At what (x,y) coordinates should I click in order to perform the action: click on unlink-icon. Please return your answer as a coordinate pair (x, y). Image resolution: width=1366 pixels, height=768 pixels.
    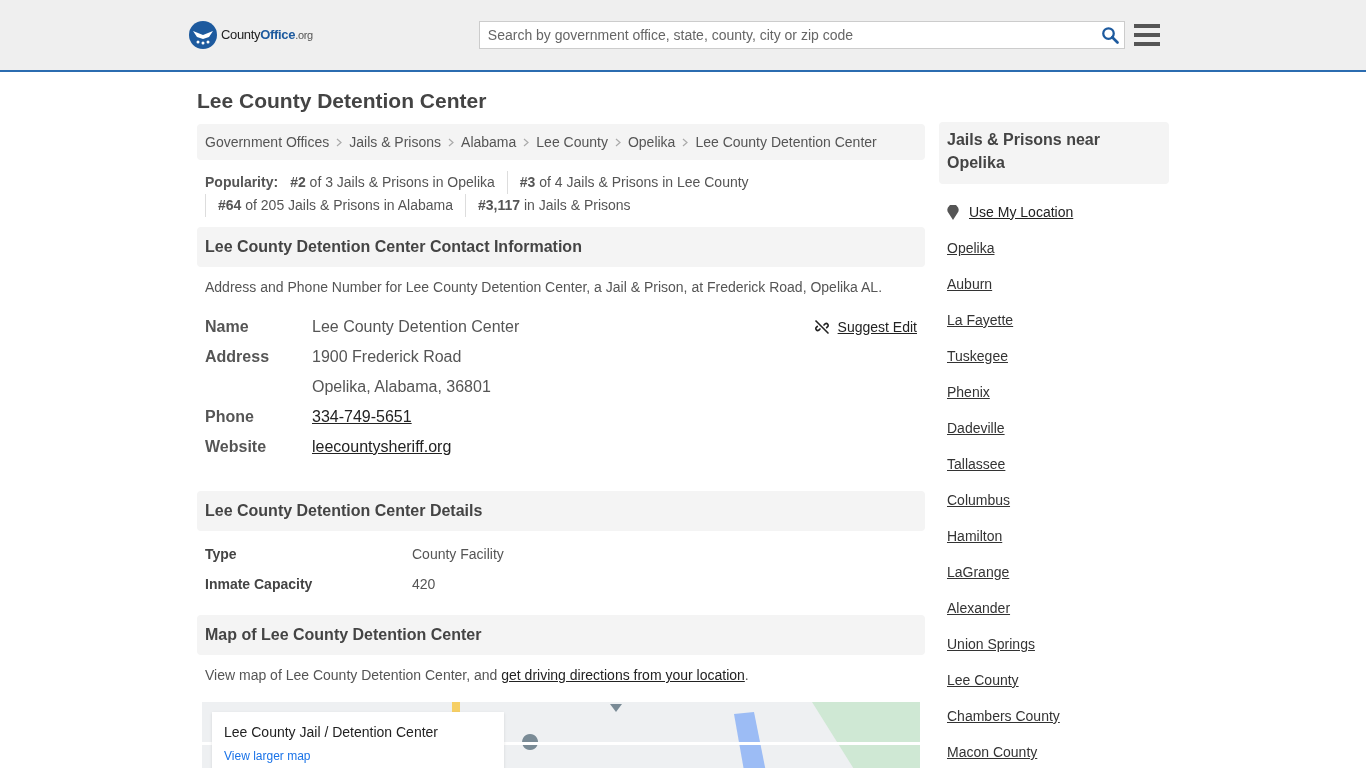
    Looking at the image, I should click on (821, 327).